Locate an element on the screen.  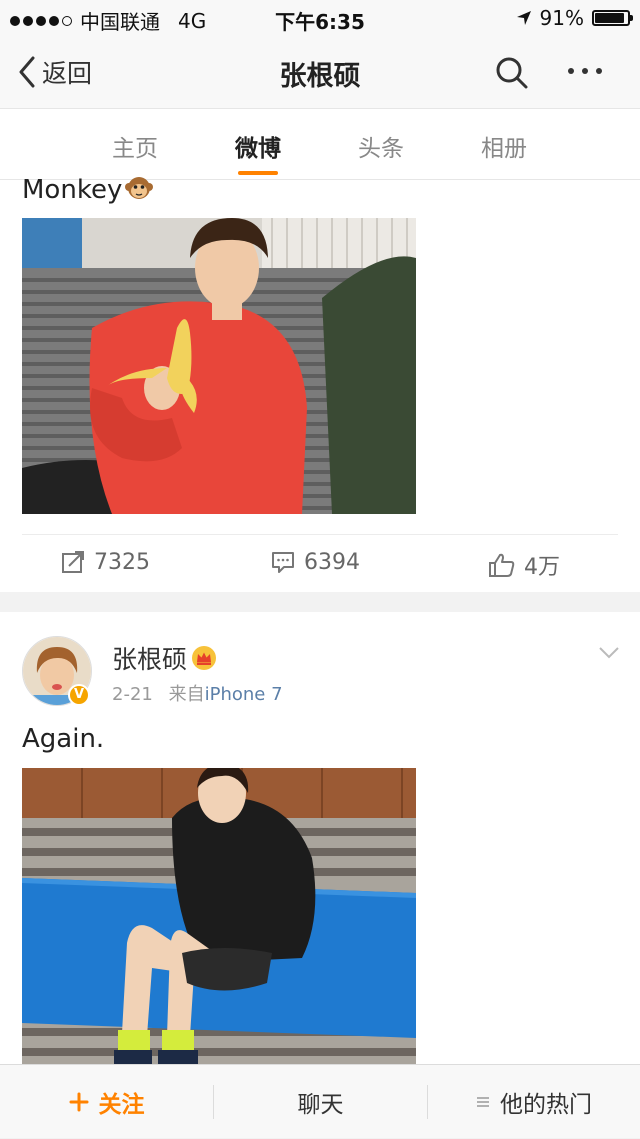
repost-button: 7325 is located at coordinates (105, 562).